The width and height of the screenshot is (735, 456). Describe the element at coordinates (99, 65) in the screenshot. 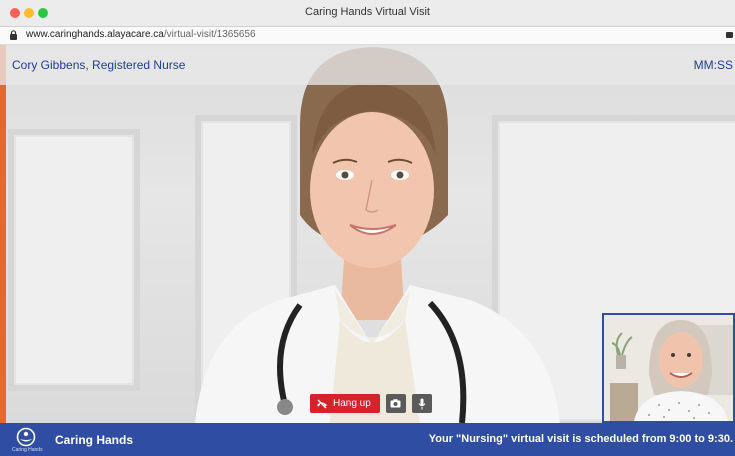

I see `caller-name: Cory Gibbens, Registered Nurse` at that location.